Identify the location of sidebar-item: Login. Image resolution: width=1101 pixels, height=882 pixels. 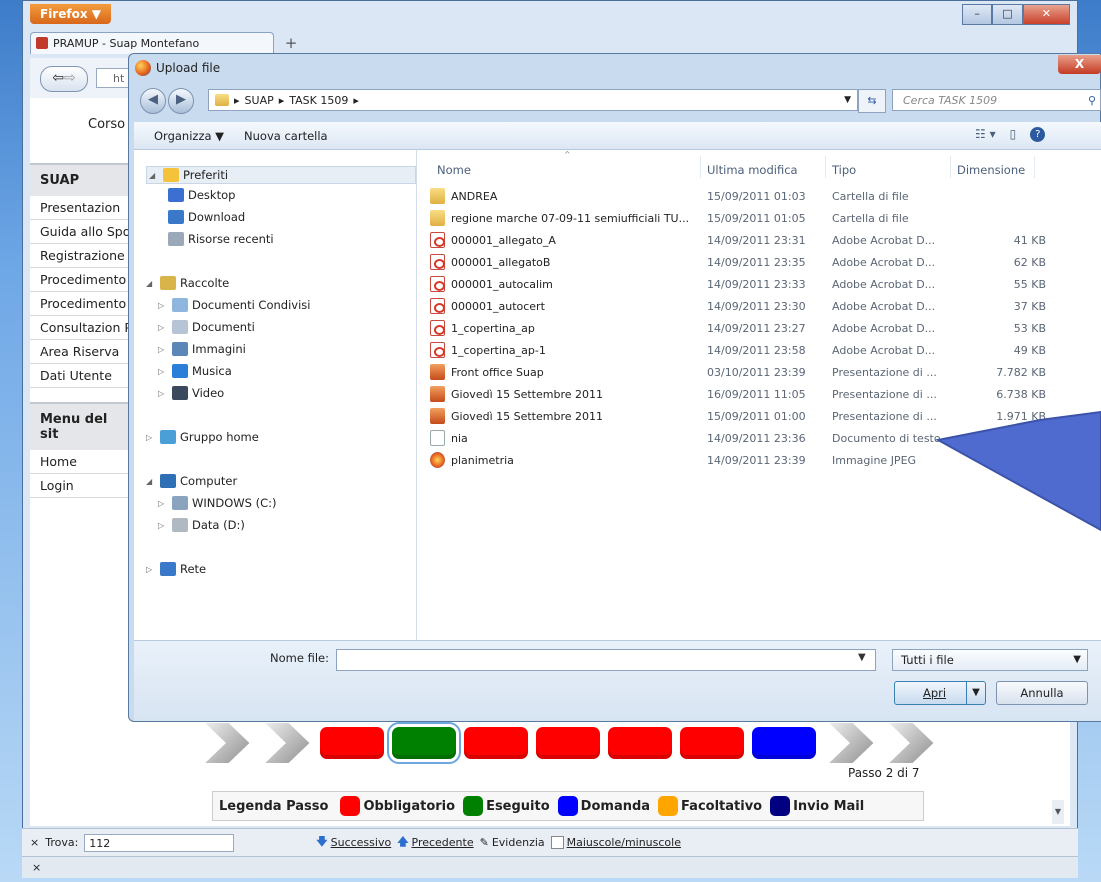
(80, 486).